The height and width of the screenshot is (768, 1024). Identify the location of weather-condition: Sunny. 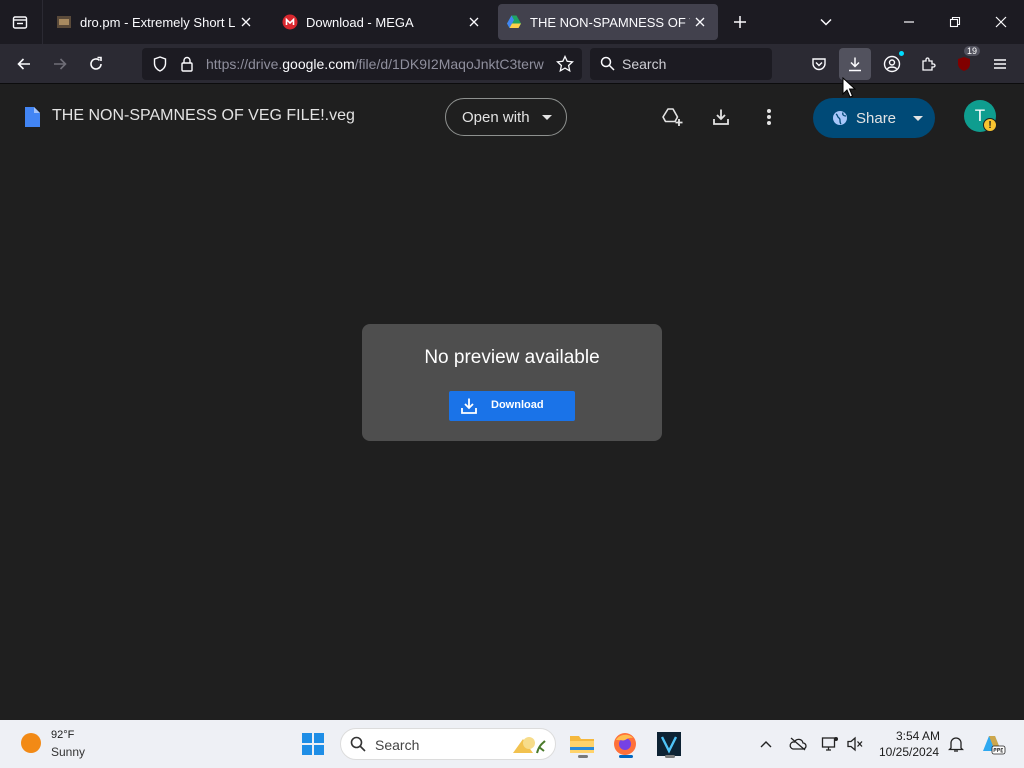
(68, 752).